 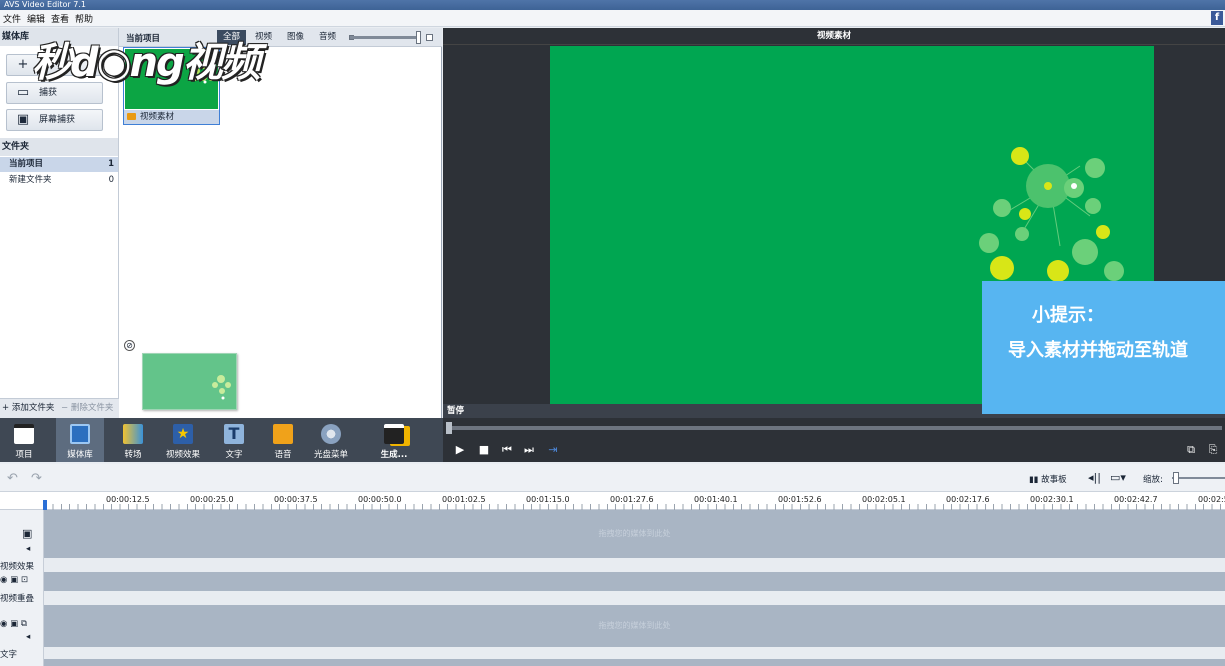 I want to click on text-track-header, so click(x=634, y=653).